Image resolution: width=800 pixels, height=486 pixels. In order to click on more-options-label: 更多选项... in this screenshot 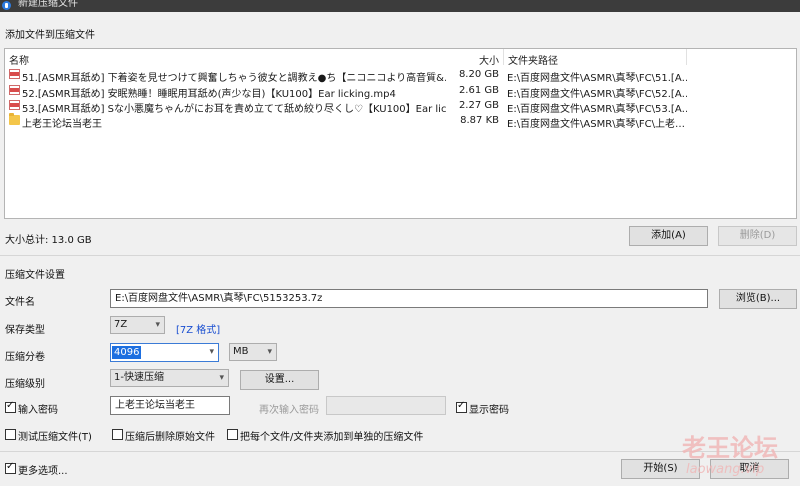, I will do `click(43, 469)`.